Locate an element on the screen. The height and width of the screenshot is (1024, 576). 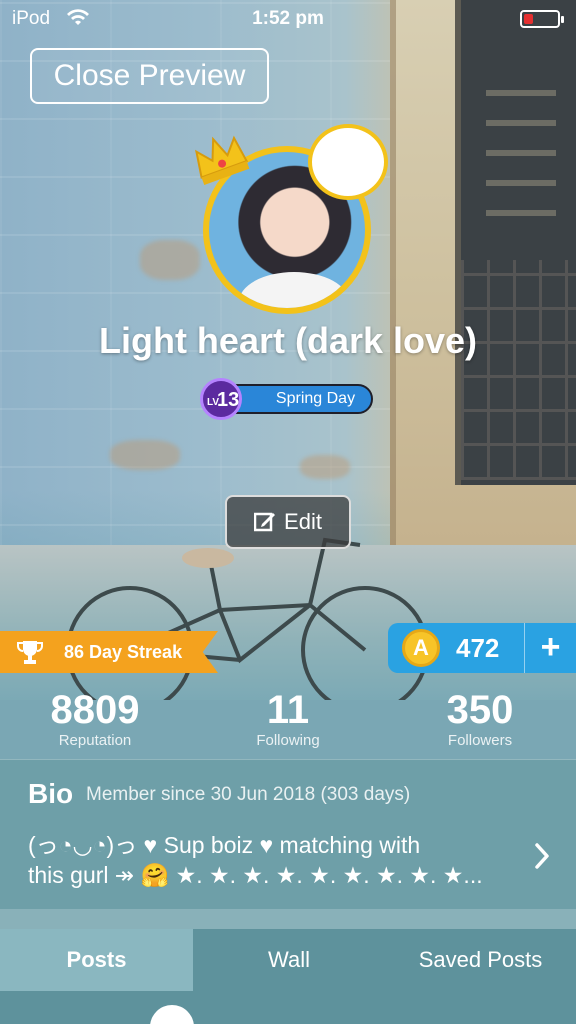
level-title: Spring Day is located at coordinates (315, 398).